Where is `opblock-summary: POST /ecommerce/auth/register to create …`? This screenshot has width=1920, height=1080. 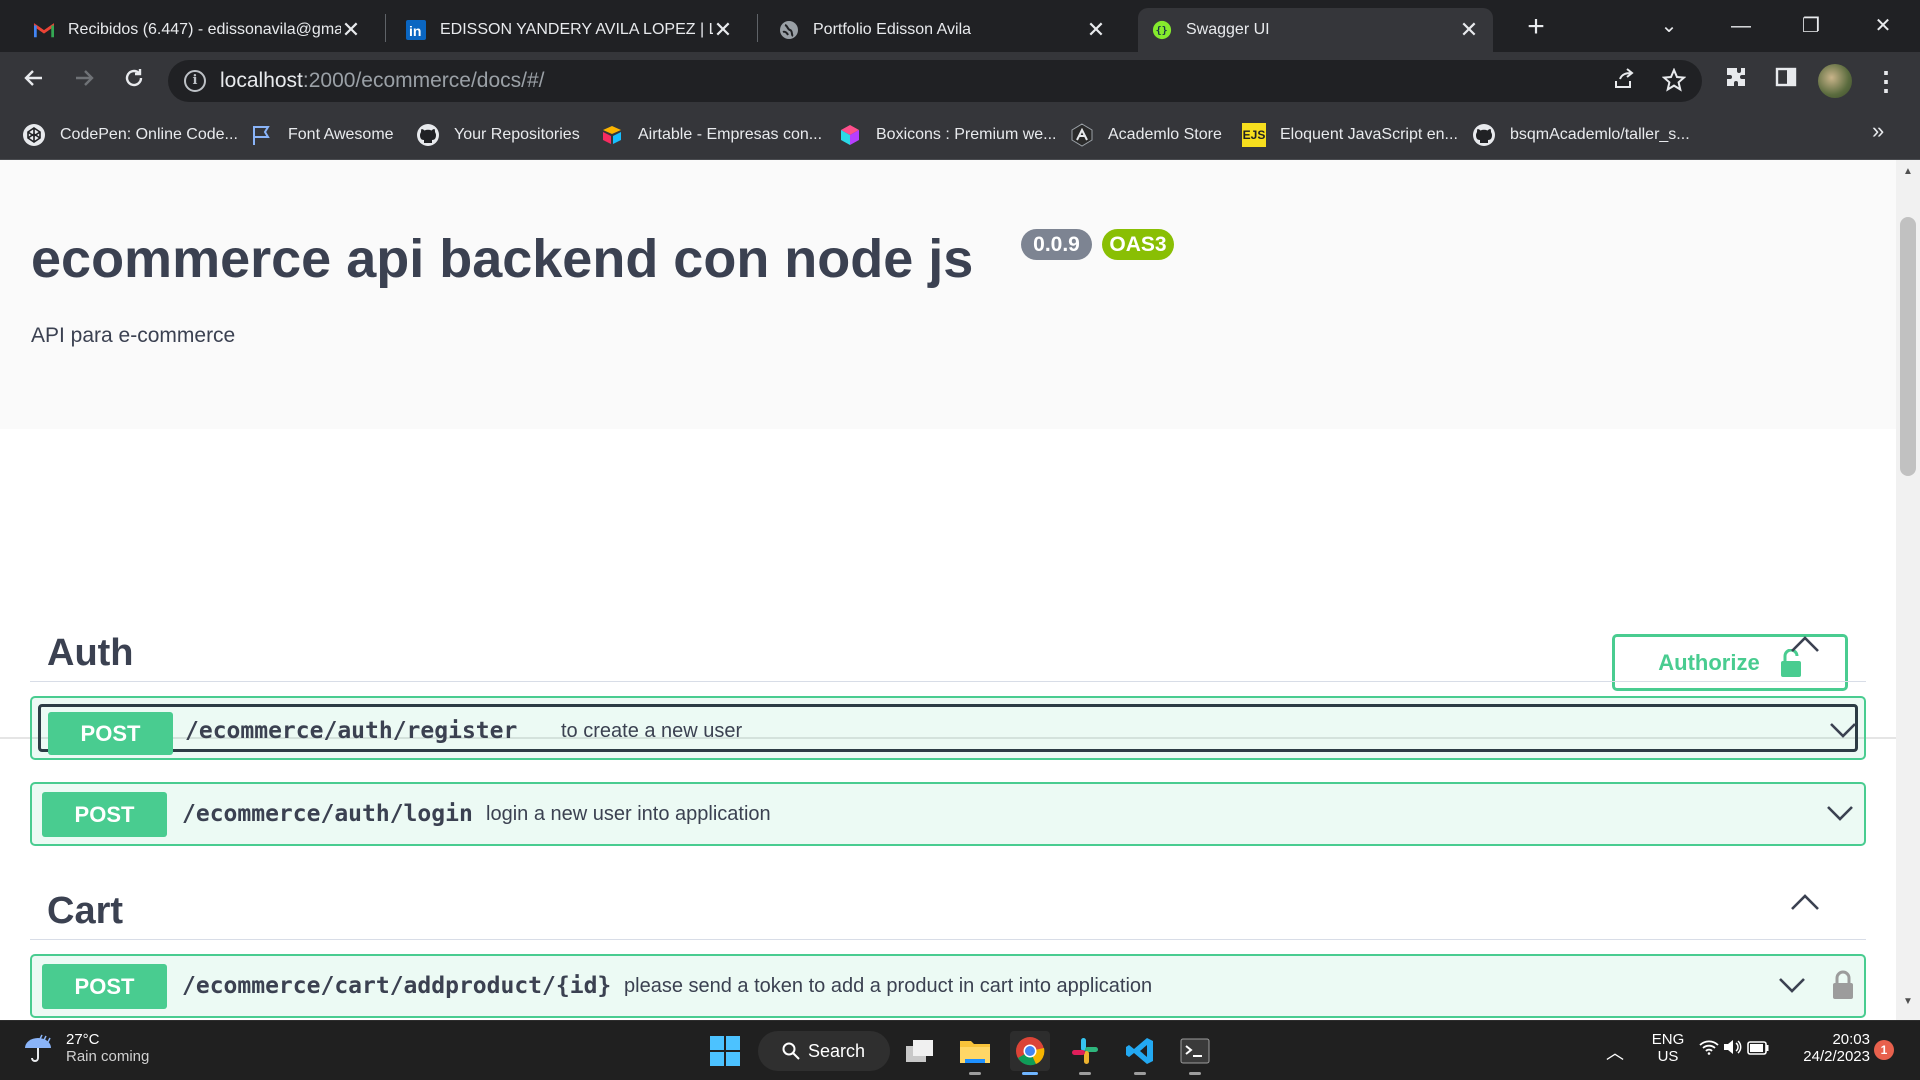
opblock-summary: POST /ecommerce/auth/register to create … is located at coordinates (948, 729).